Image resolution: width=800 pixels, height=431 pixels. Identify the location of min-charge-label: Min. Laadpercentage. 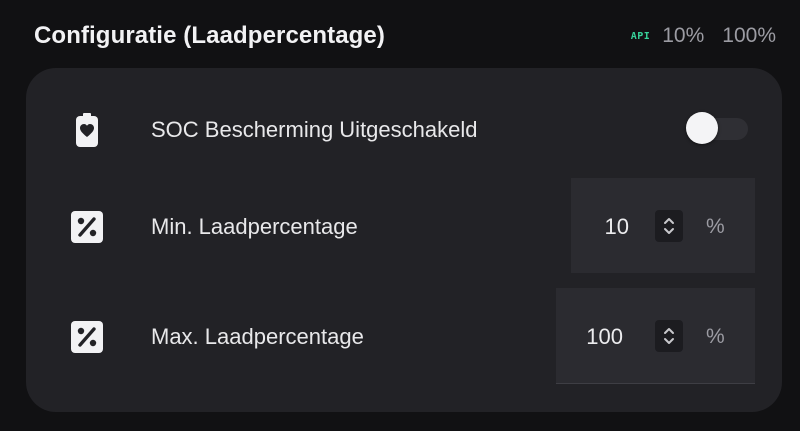
(254, 226).